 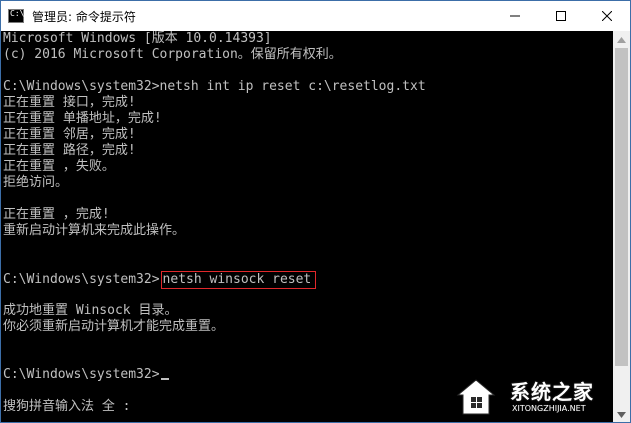 I want to click on console-line: 拒绝访问。, so click(x=36, y=182).